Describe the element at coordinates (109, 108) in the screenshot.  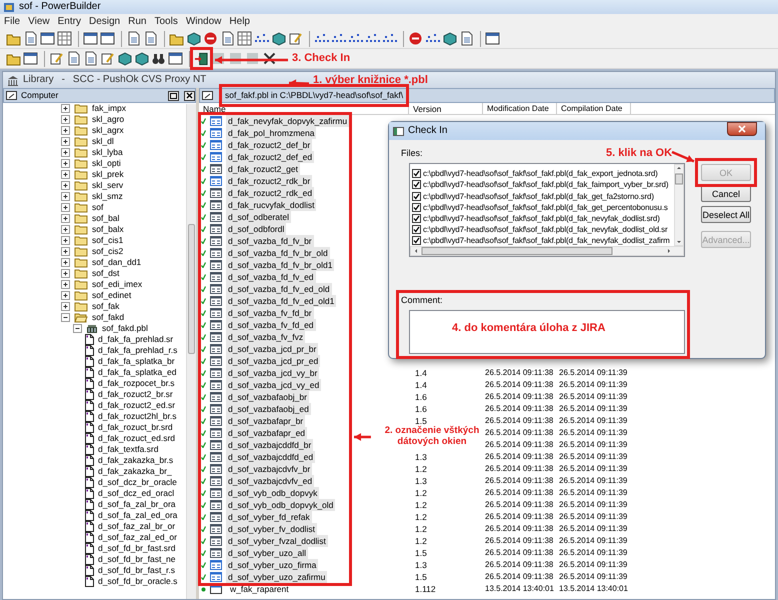
I see `tree-item: fak_impx` at that location.